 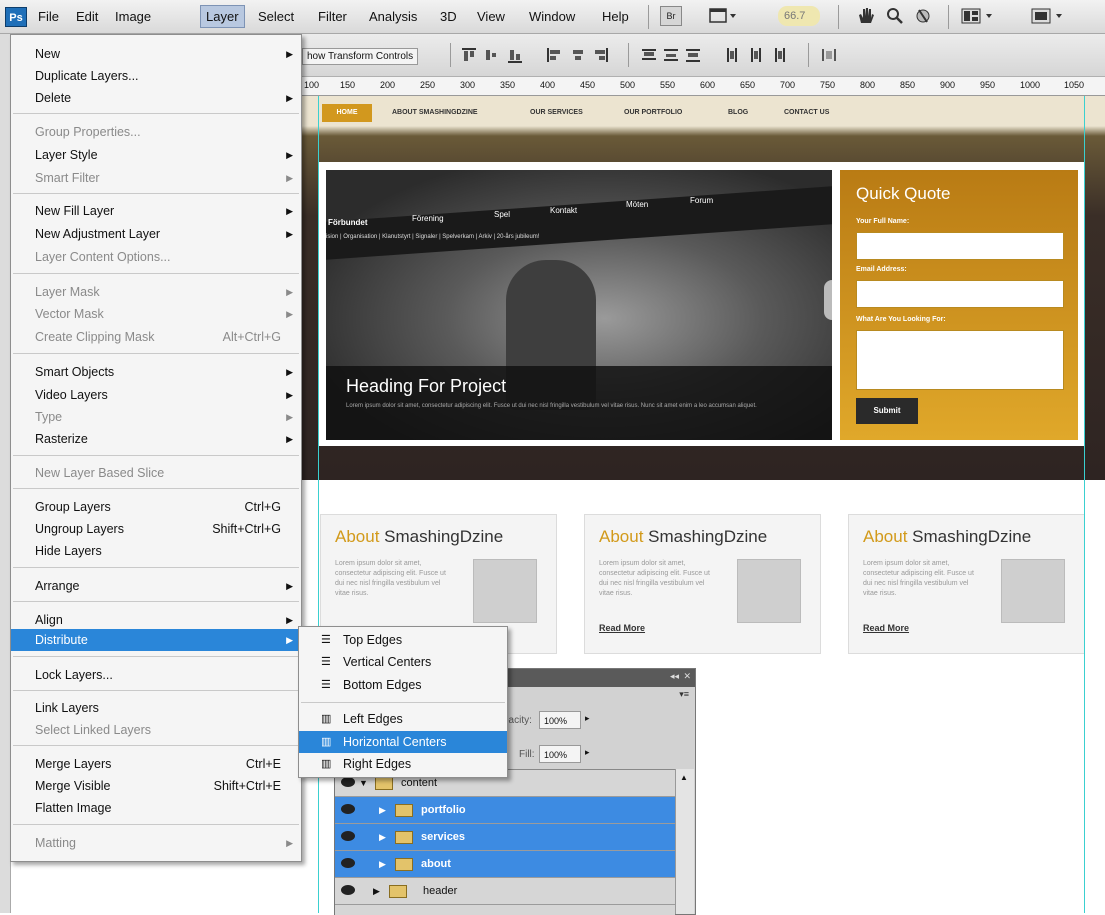 What do you see at coordinates (505, 864) in the screenshot?
I see `layer-row-about: ▶ about` at bounding box center [505, 864].